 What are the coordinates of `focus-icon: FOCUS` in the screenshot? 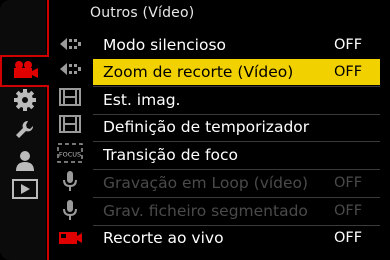 It's located at (70, 153).